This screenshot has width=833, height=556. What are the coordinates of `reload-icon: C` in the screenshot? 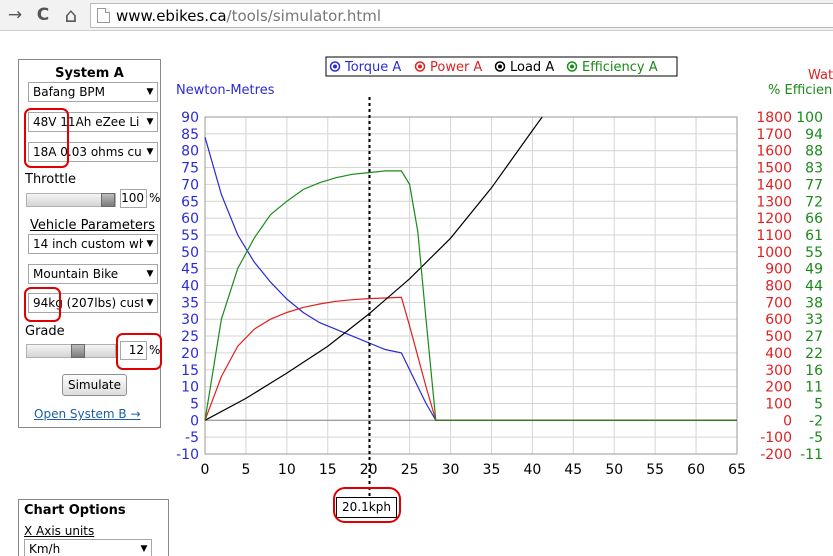 It's located at (43, 15).